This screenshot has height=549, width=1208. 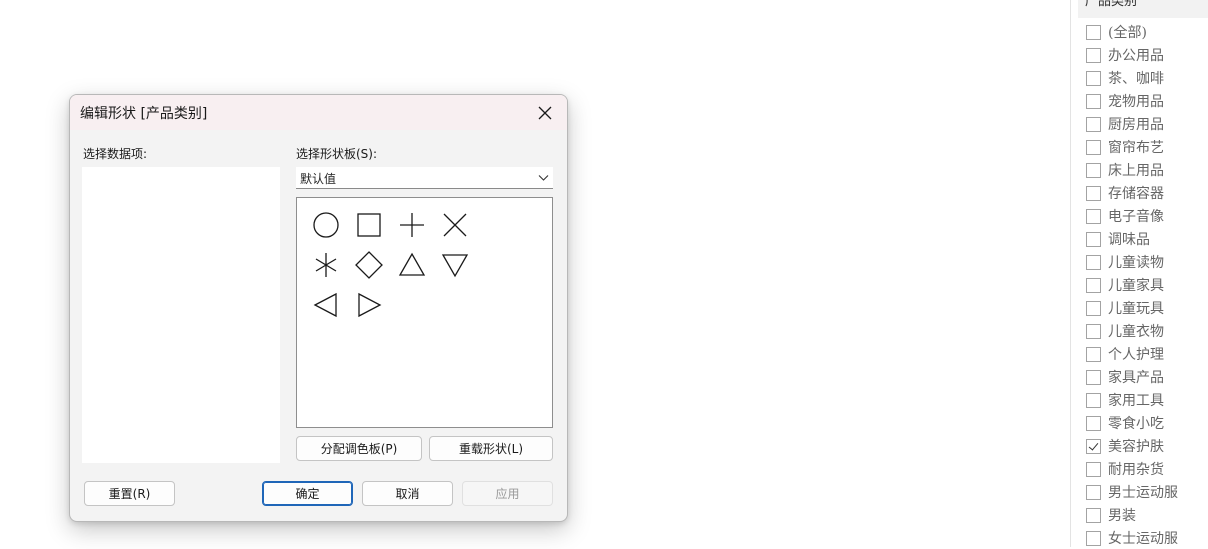 I want to click on filter-item: 儿童玩具, so click(x=1125, y=308).